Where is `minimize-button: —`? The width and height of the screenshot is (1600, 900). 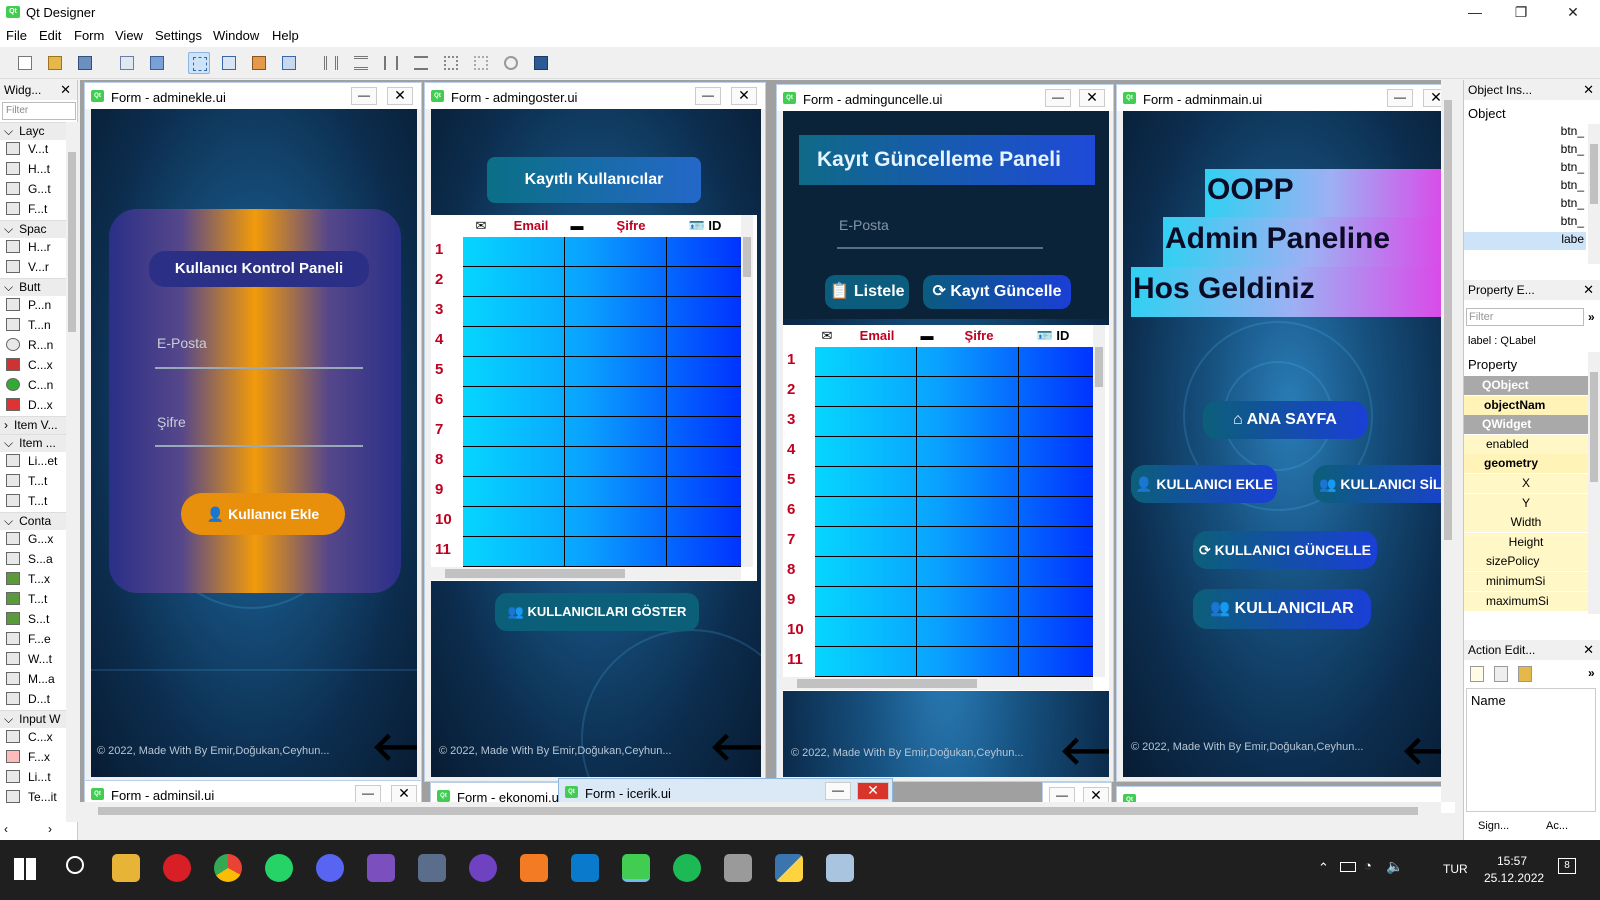
minimize-button: — is located at coordinates (1475, 12).